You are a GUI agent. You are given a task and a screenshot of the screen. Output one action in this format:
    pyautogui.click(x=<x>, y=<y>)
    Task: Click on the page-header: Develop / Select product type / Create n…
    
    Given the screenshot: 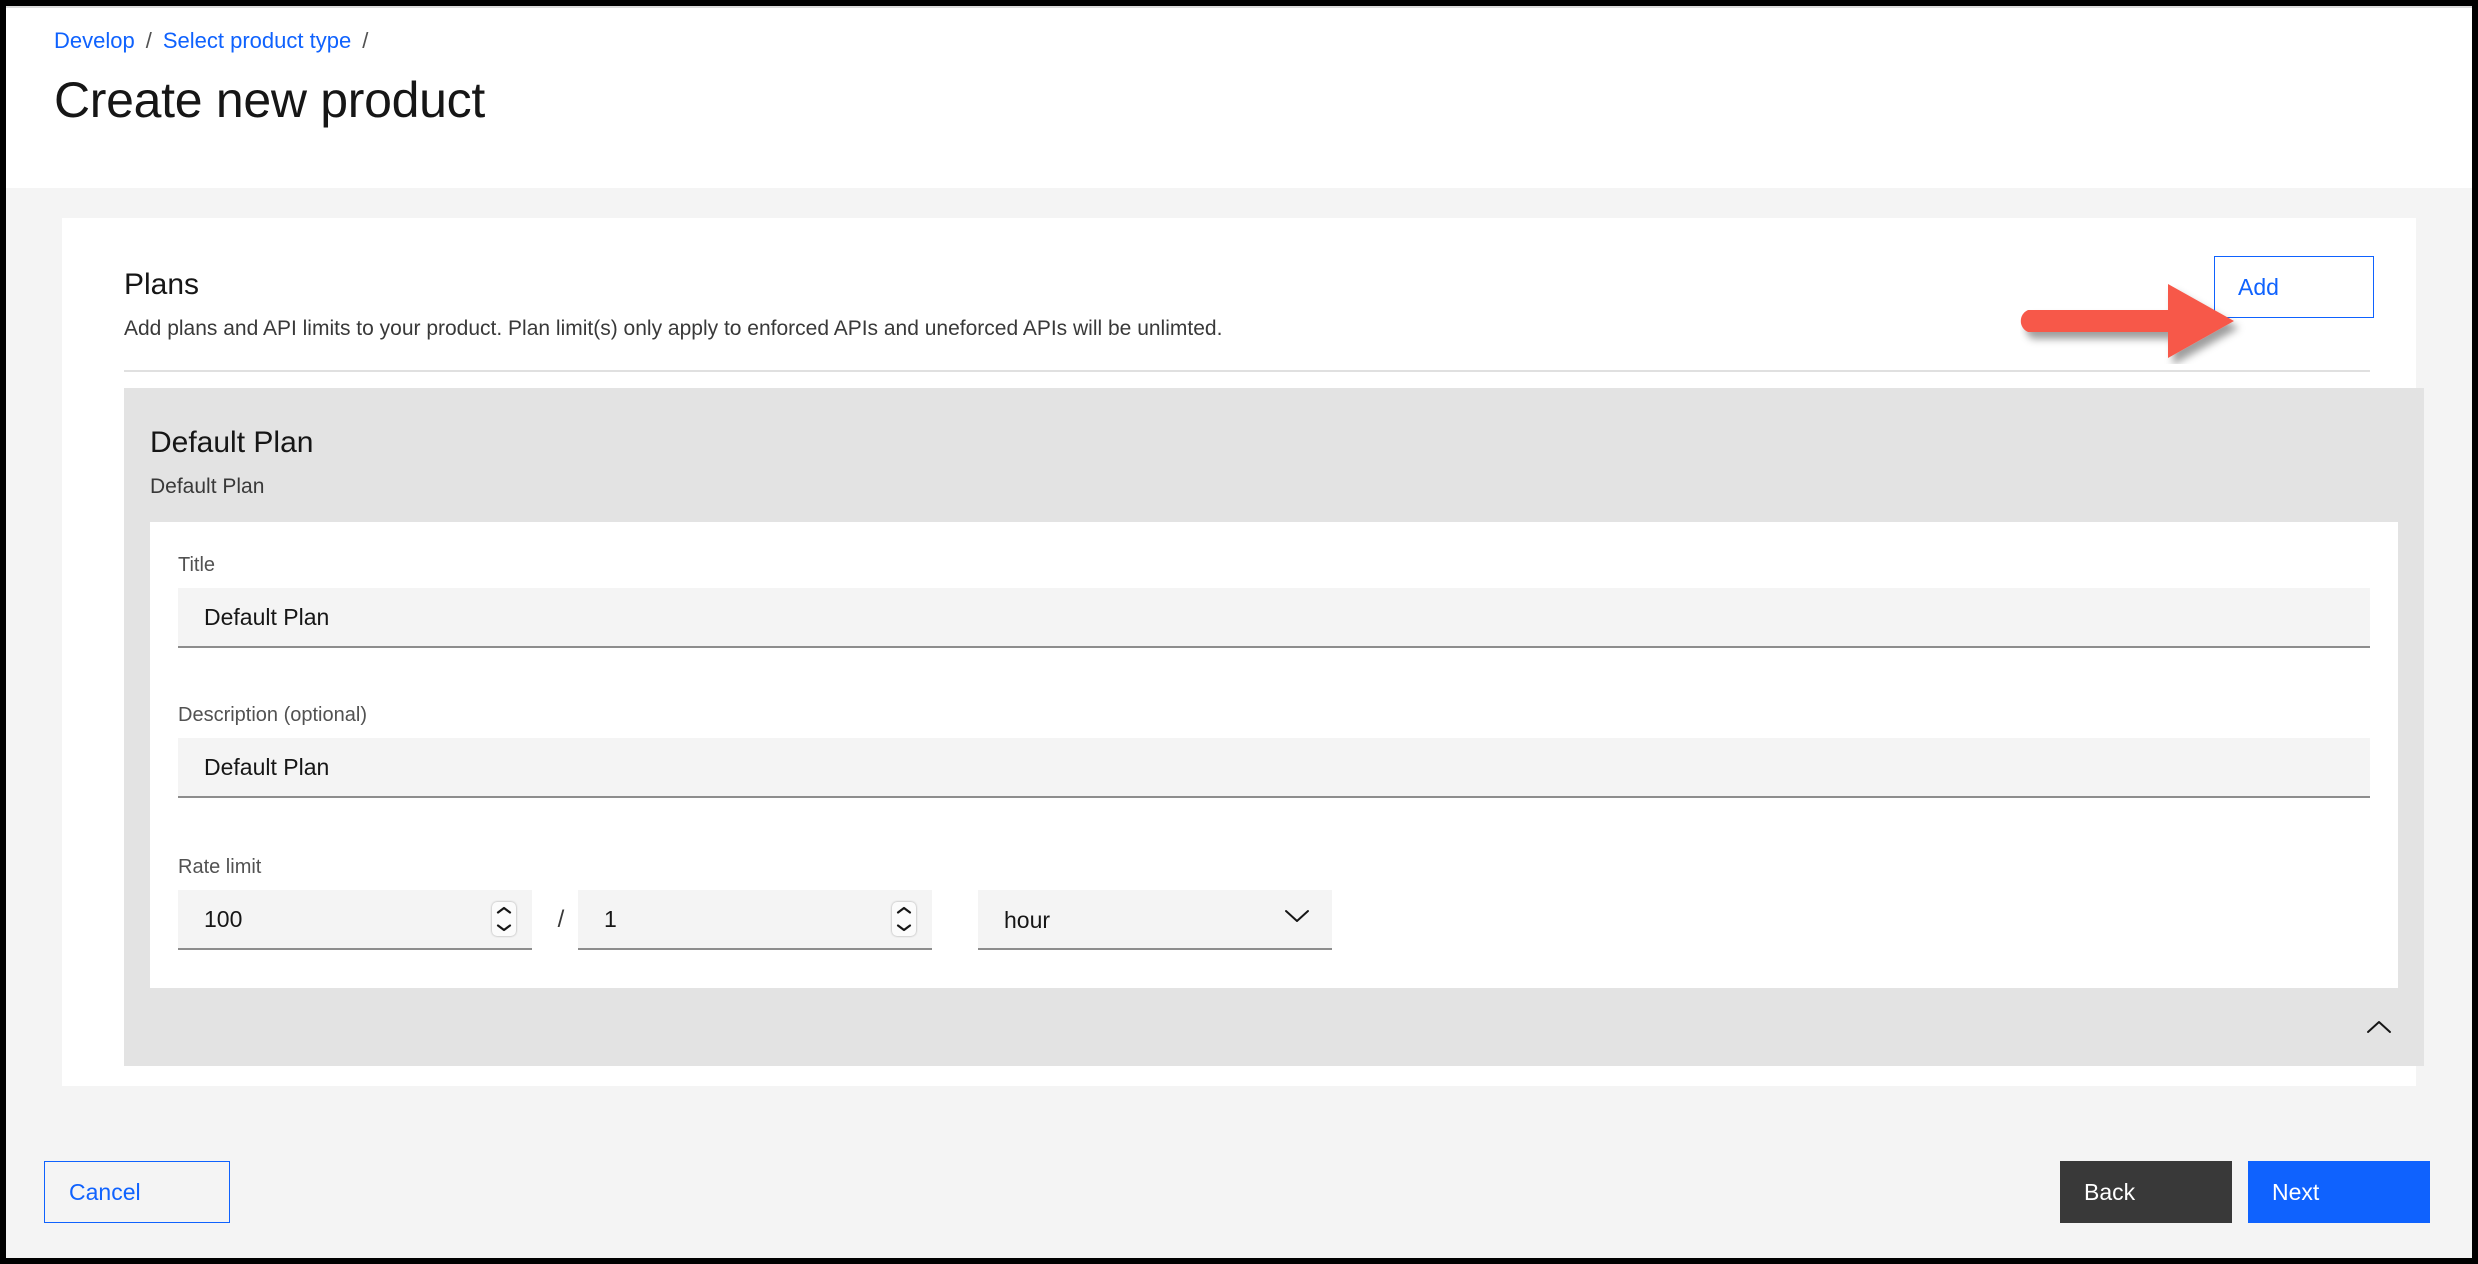 What is the action you would take?
    pyautogui.click(x=1239, y=97)
    